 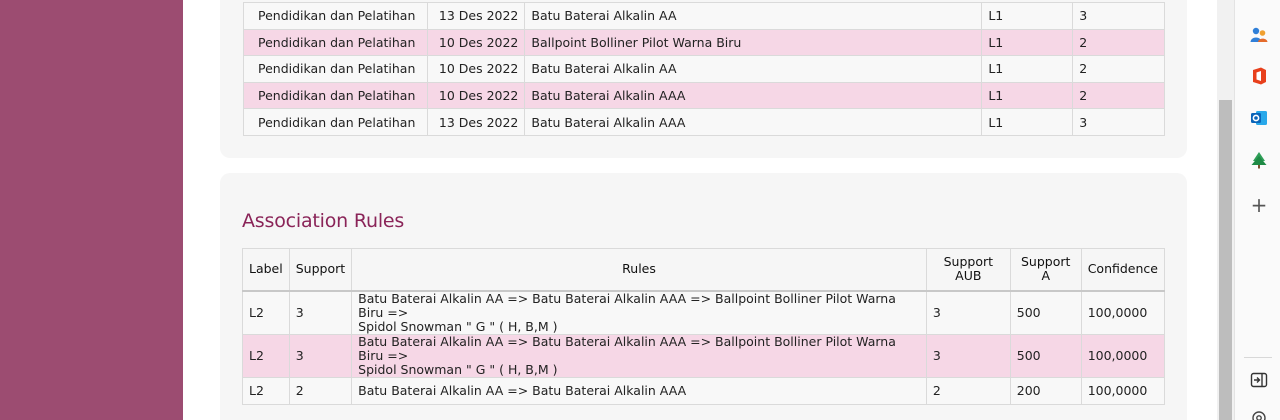 What do you see at coordinates (323, 221) in the screenshot?
I see `section-title: Association Rules` at bounding box center [323, 221].